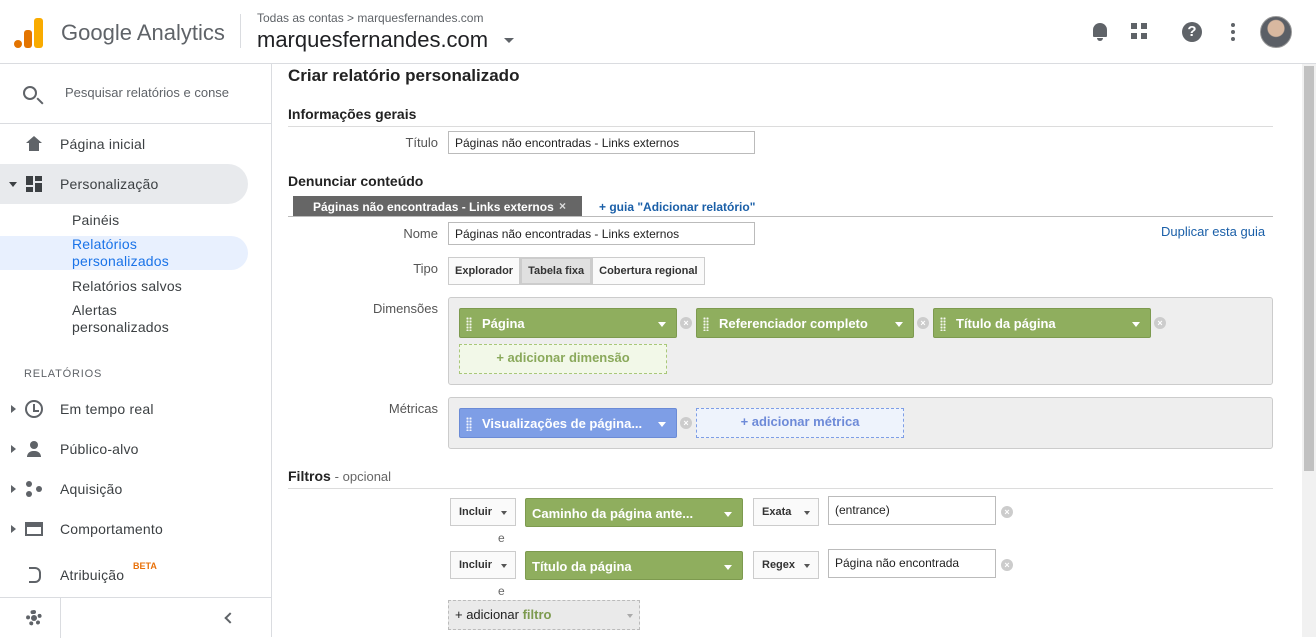  I want to click on sidebar-item-customization: Personalização, so click(124, 184).